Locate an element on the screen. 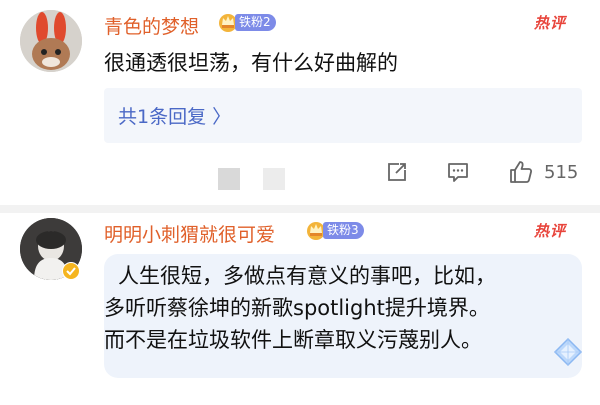 This screenshot has width=600, height=405. fan-badge: 铁粉2 is located at coordinates (247, 22).